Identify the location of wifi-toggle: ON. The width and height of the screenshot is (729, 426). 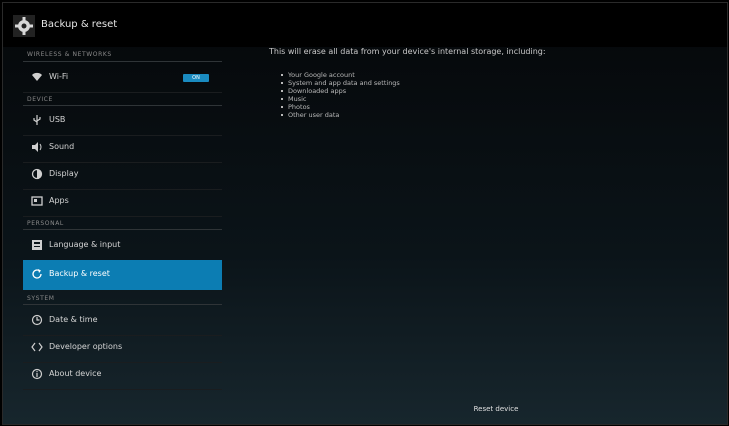
(196, 78).